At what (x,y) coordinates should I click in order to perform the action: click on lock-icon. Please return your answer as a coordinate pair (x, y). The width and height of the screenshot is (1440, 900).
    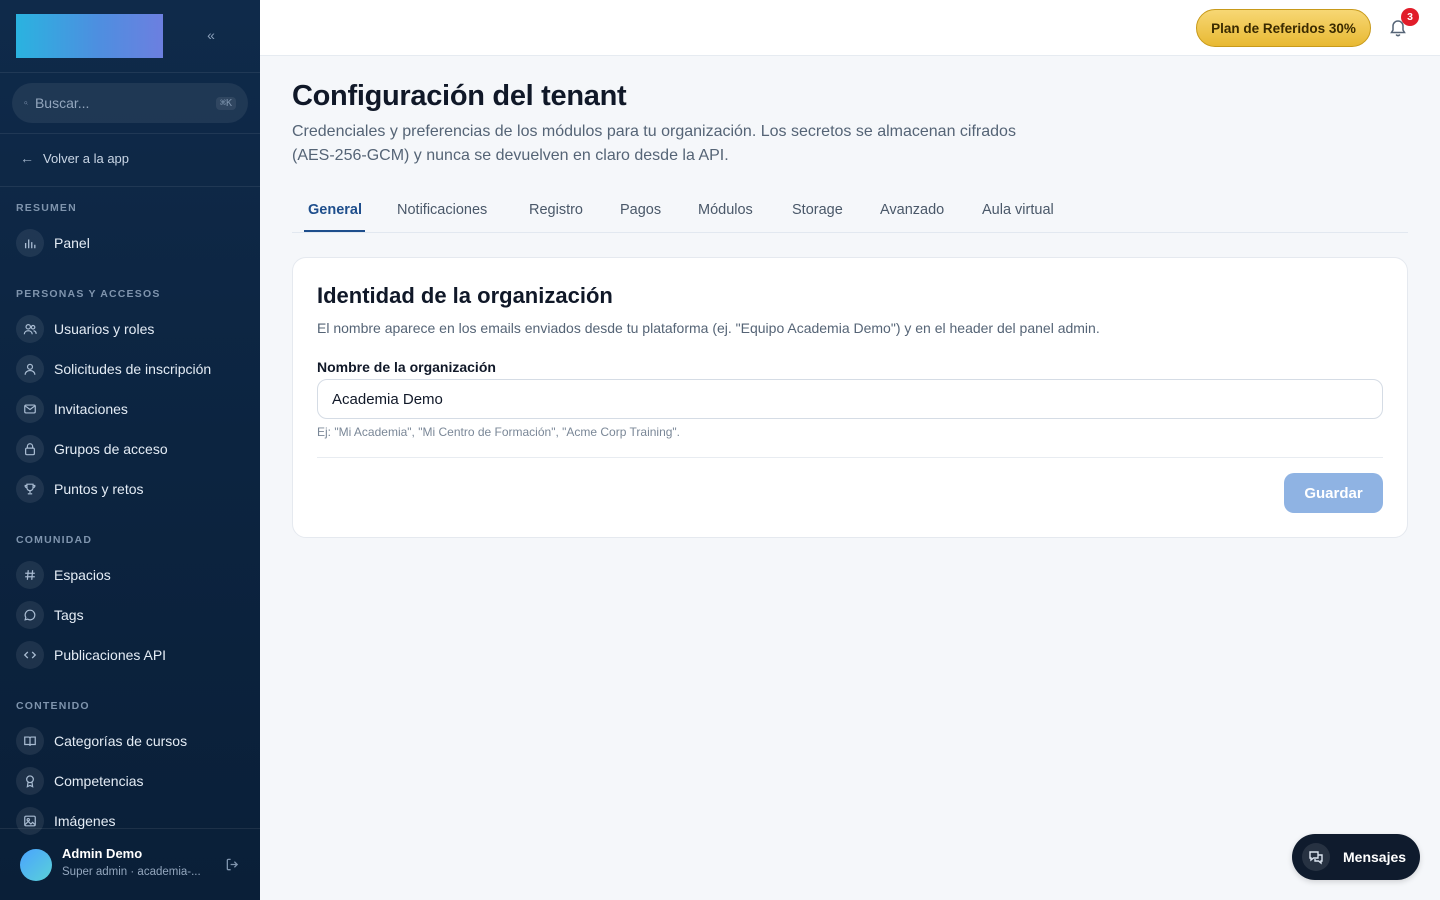
    Looking at the image, I should click on (30, 449).